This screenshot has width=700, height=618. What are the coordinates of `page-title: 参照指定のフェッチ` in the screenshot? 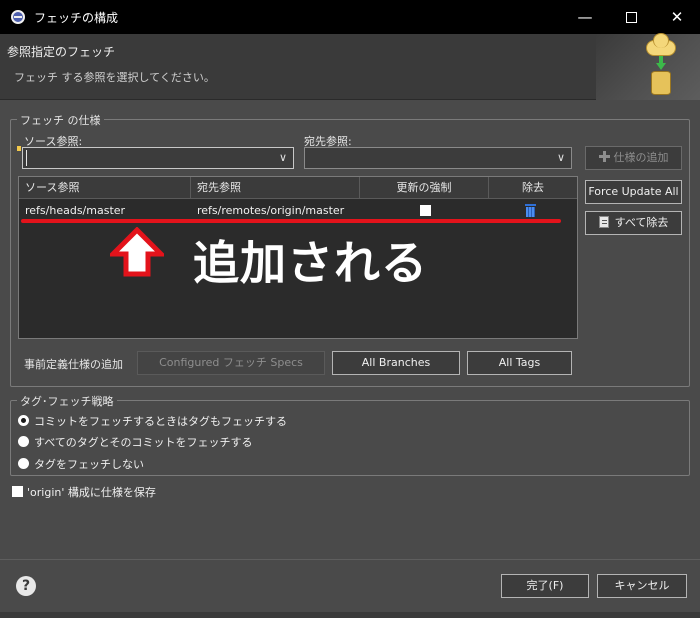 It's located at (61, 52).